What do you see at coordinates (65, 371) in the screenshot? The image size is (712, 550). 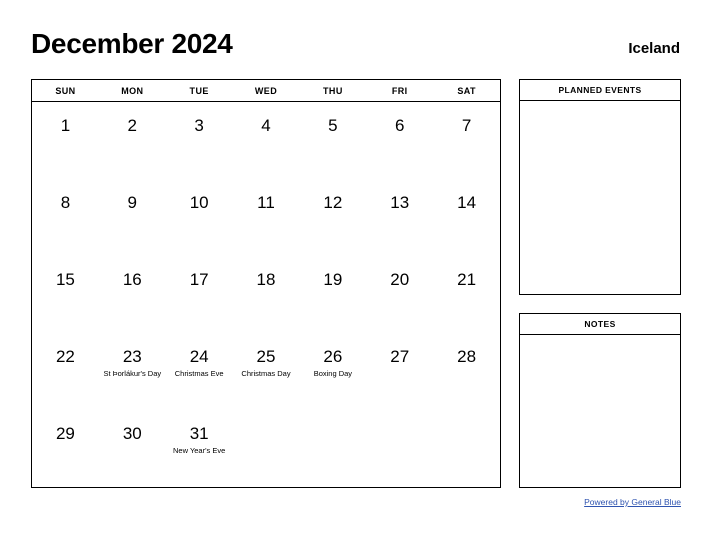 I see `day-cell: 22` at bounding box center [65, 371].